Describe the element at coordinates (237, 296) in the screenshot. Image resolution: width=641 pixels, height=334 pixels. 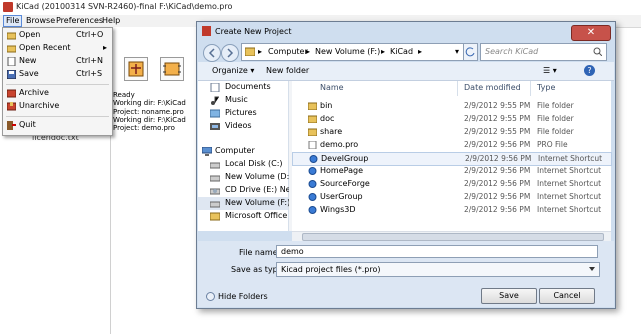
I see `hide-folders-button: Hide Folders` at that location.